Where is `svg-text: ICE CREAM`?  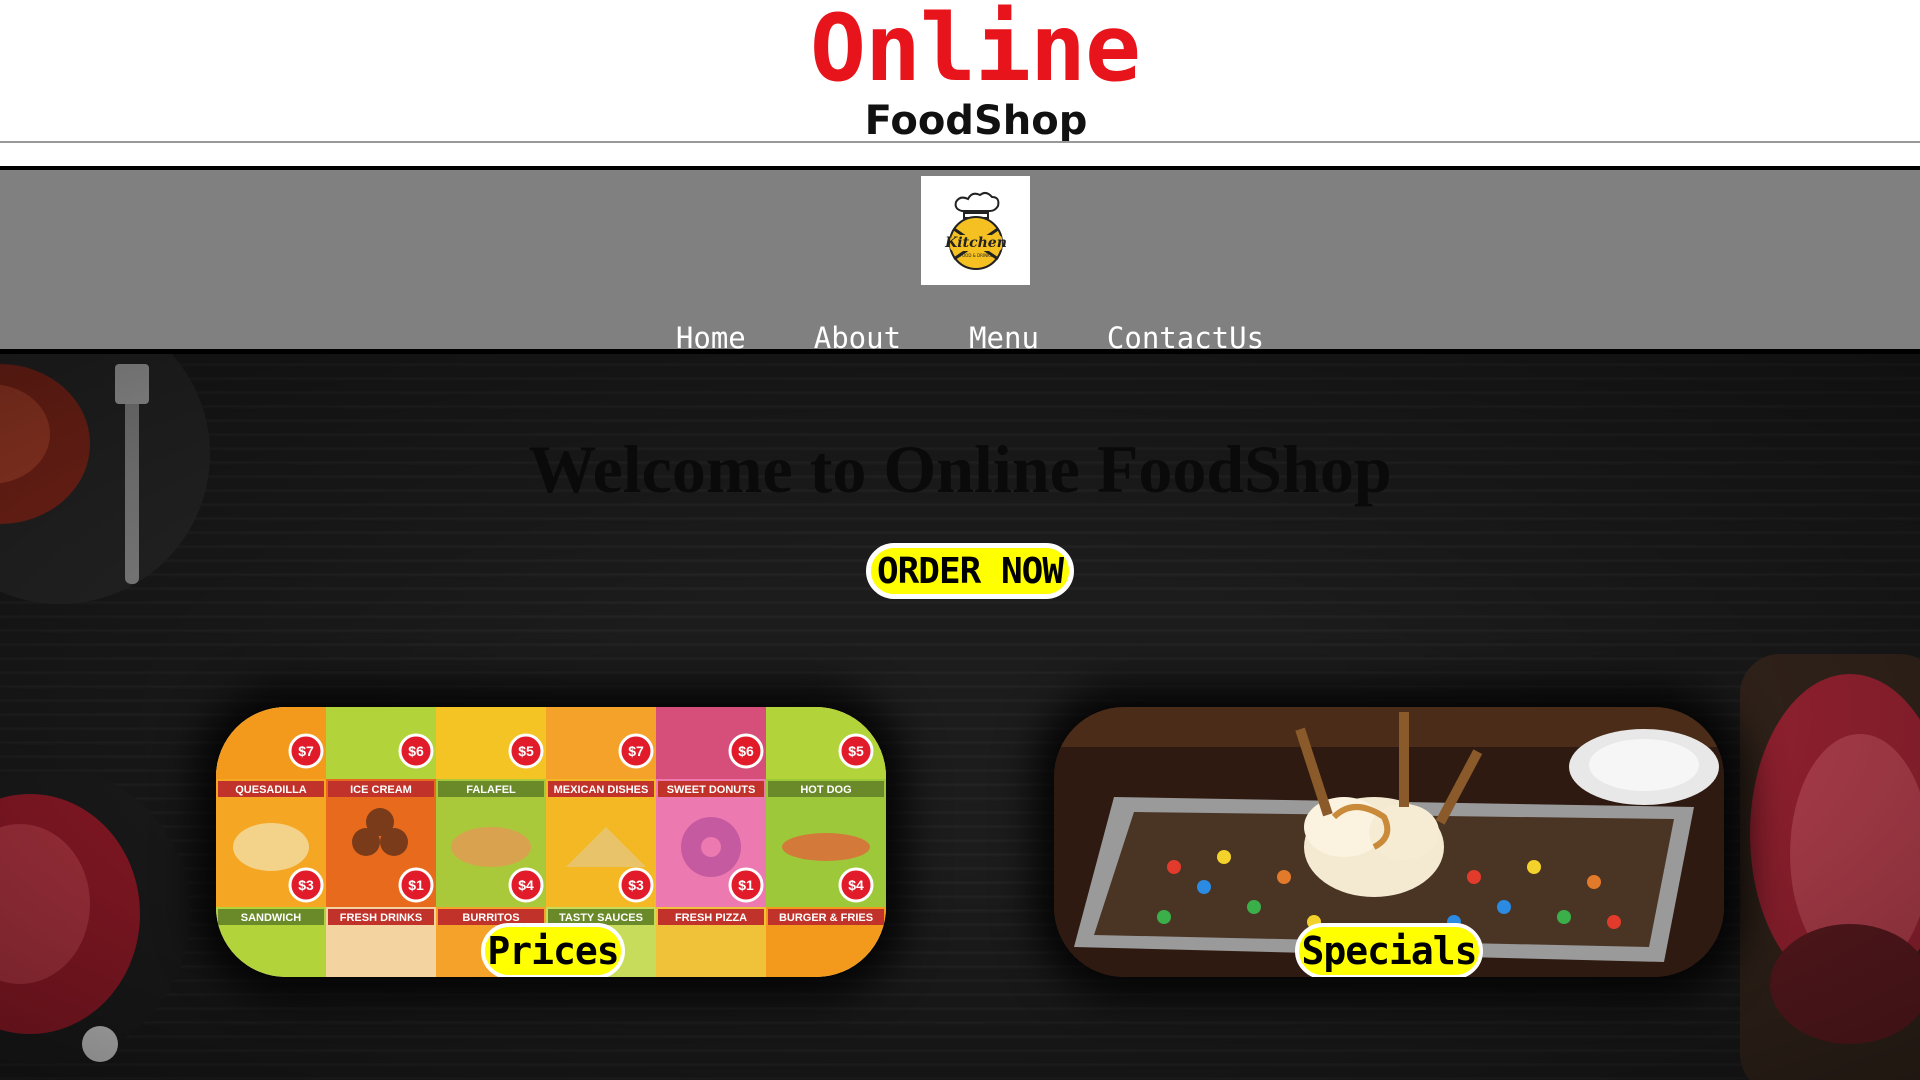
svg-text: ICE CREAM is located at coordinates (381, 790).